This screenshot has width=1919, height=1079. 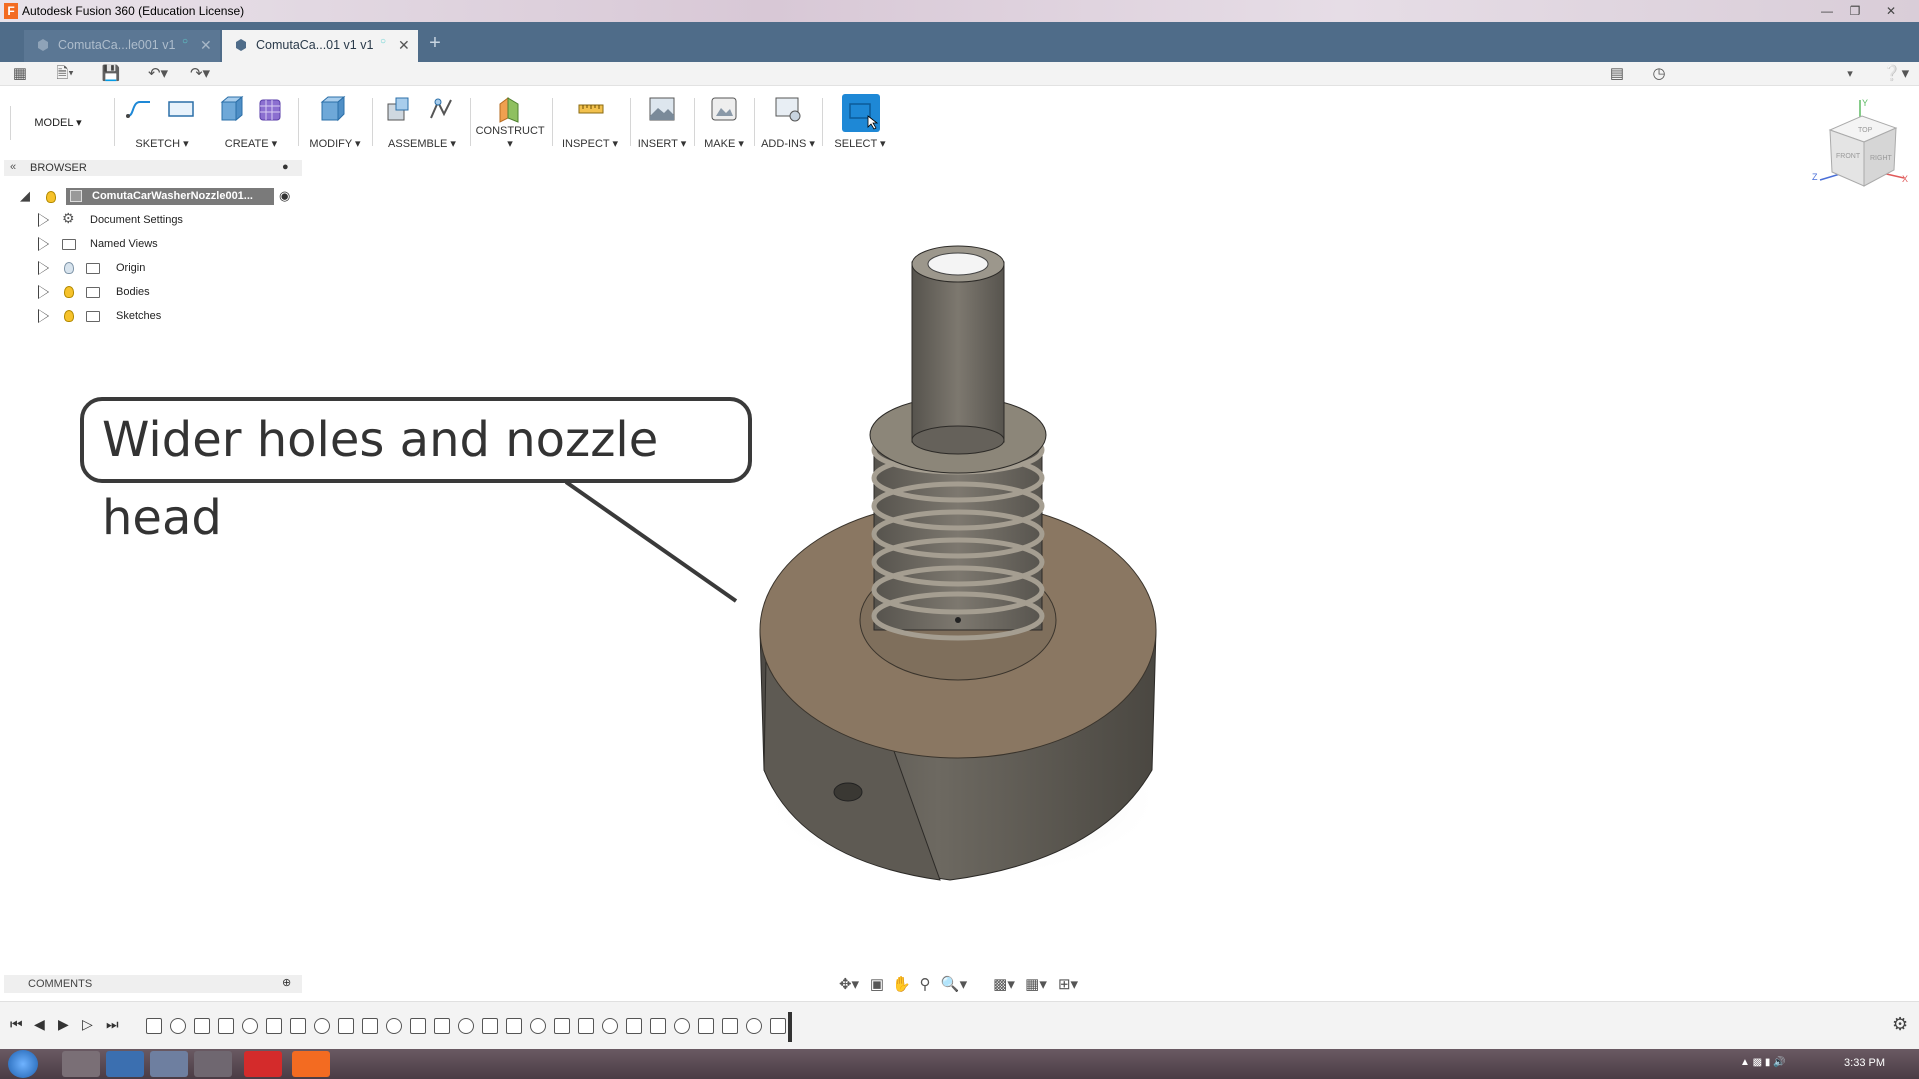 I want to click on activate-radio-icon: ◉, so click(x=284, y=196).